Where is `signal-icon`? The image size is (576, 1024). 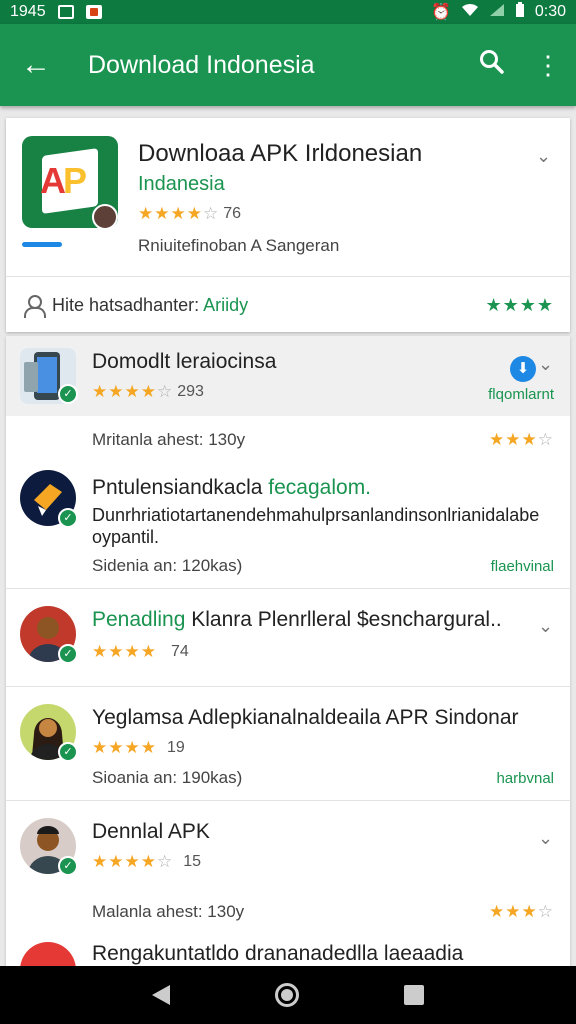 signal-icon is located at coordinates (497, 12).